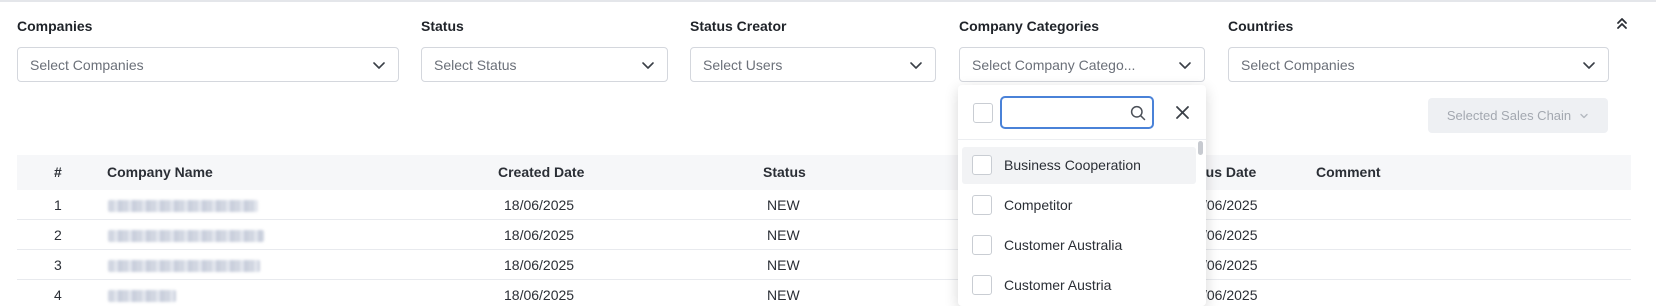 The image size is (1656, 306). Describe the element at coordinates (828, 1) in the screenshot. I see `top-border` at that location.